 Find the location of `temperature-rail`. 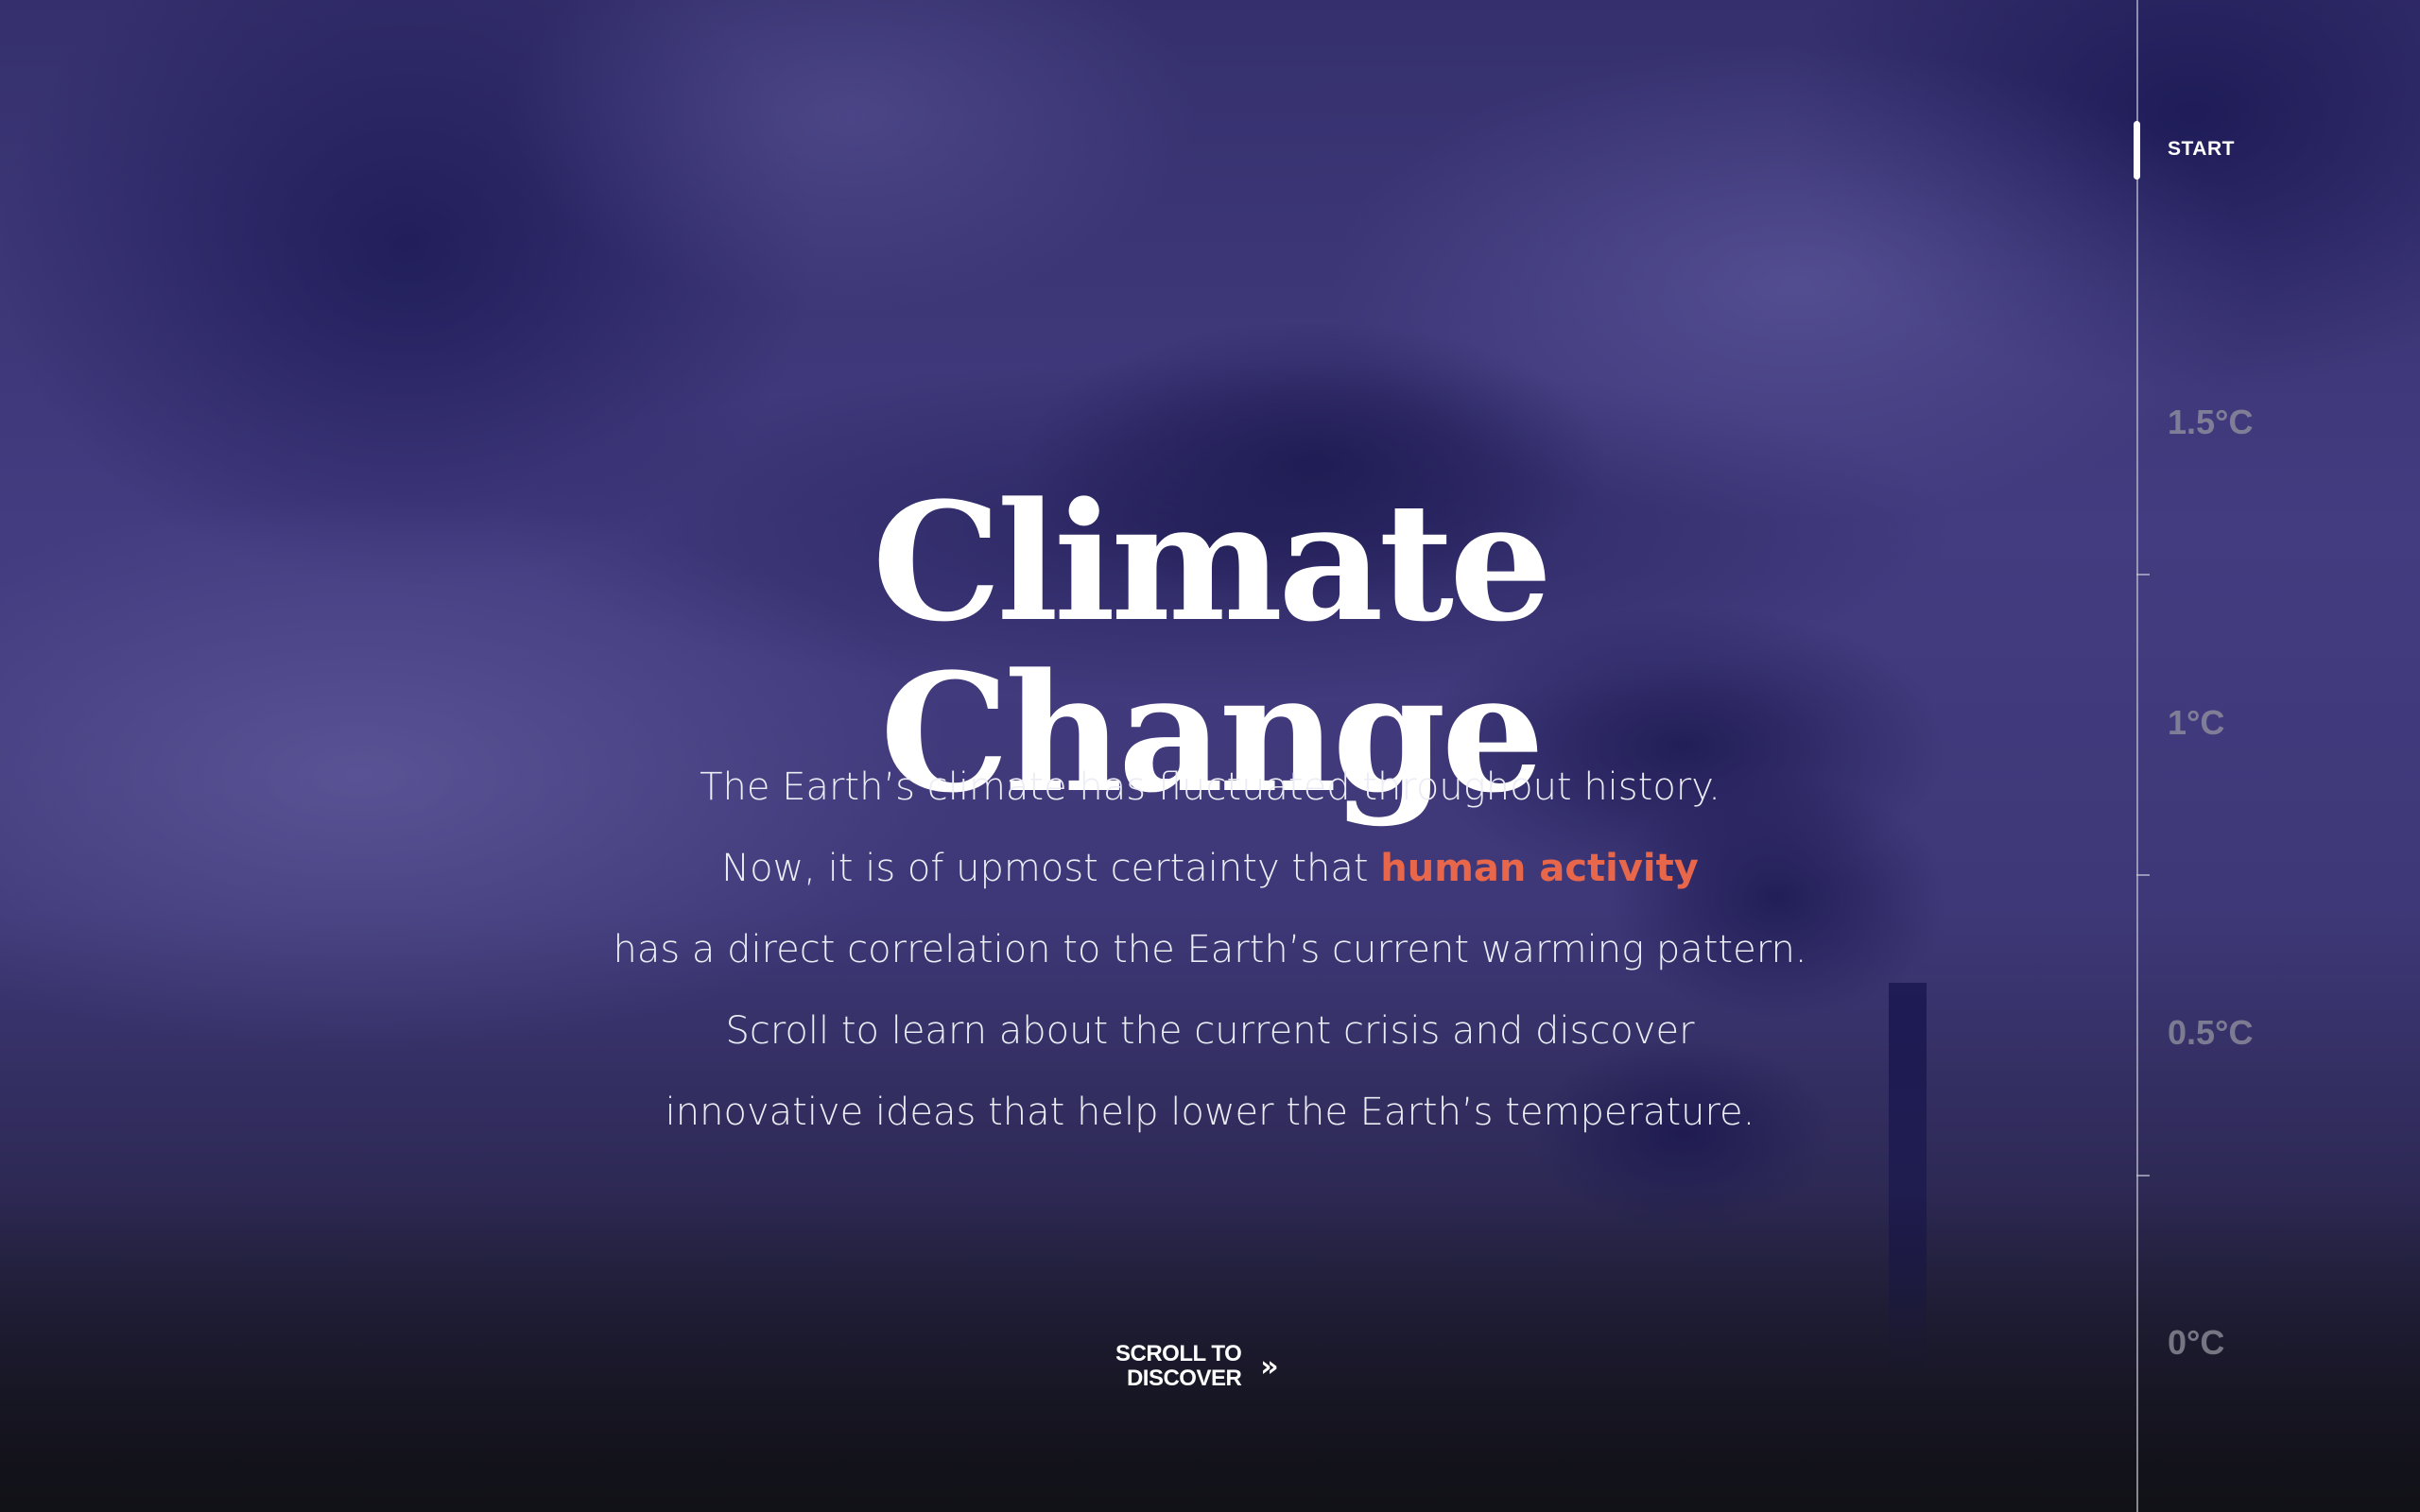

temperature-rail is located at coordinates (2137, 756).